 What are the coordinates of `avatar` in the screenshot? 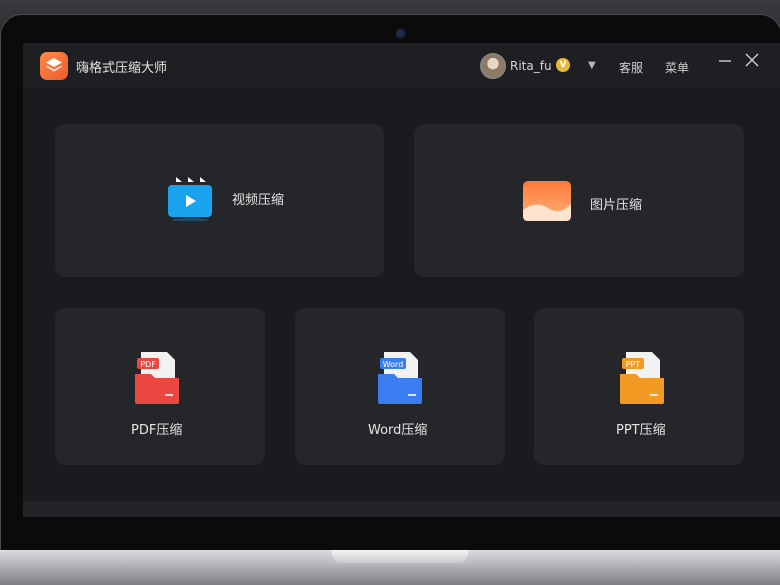 It's located at (493, 66).